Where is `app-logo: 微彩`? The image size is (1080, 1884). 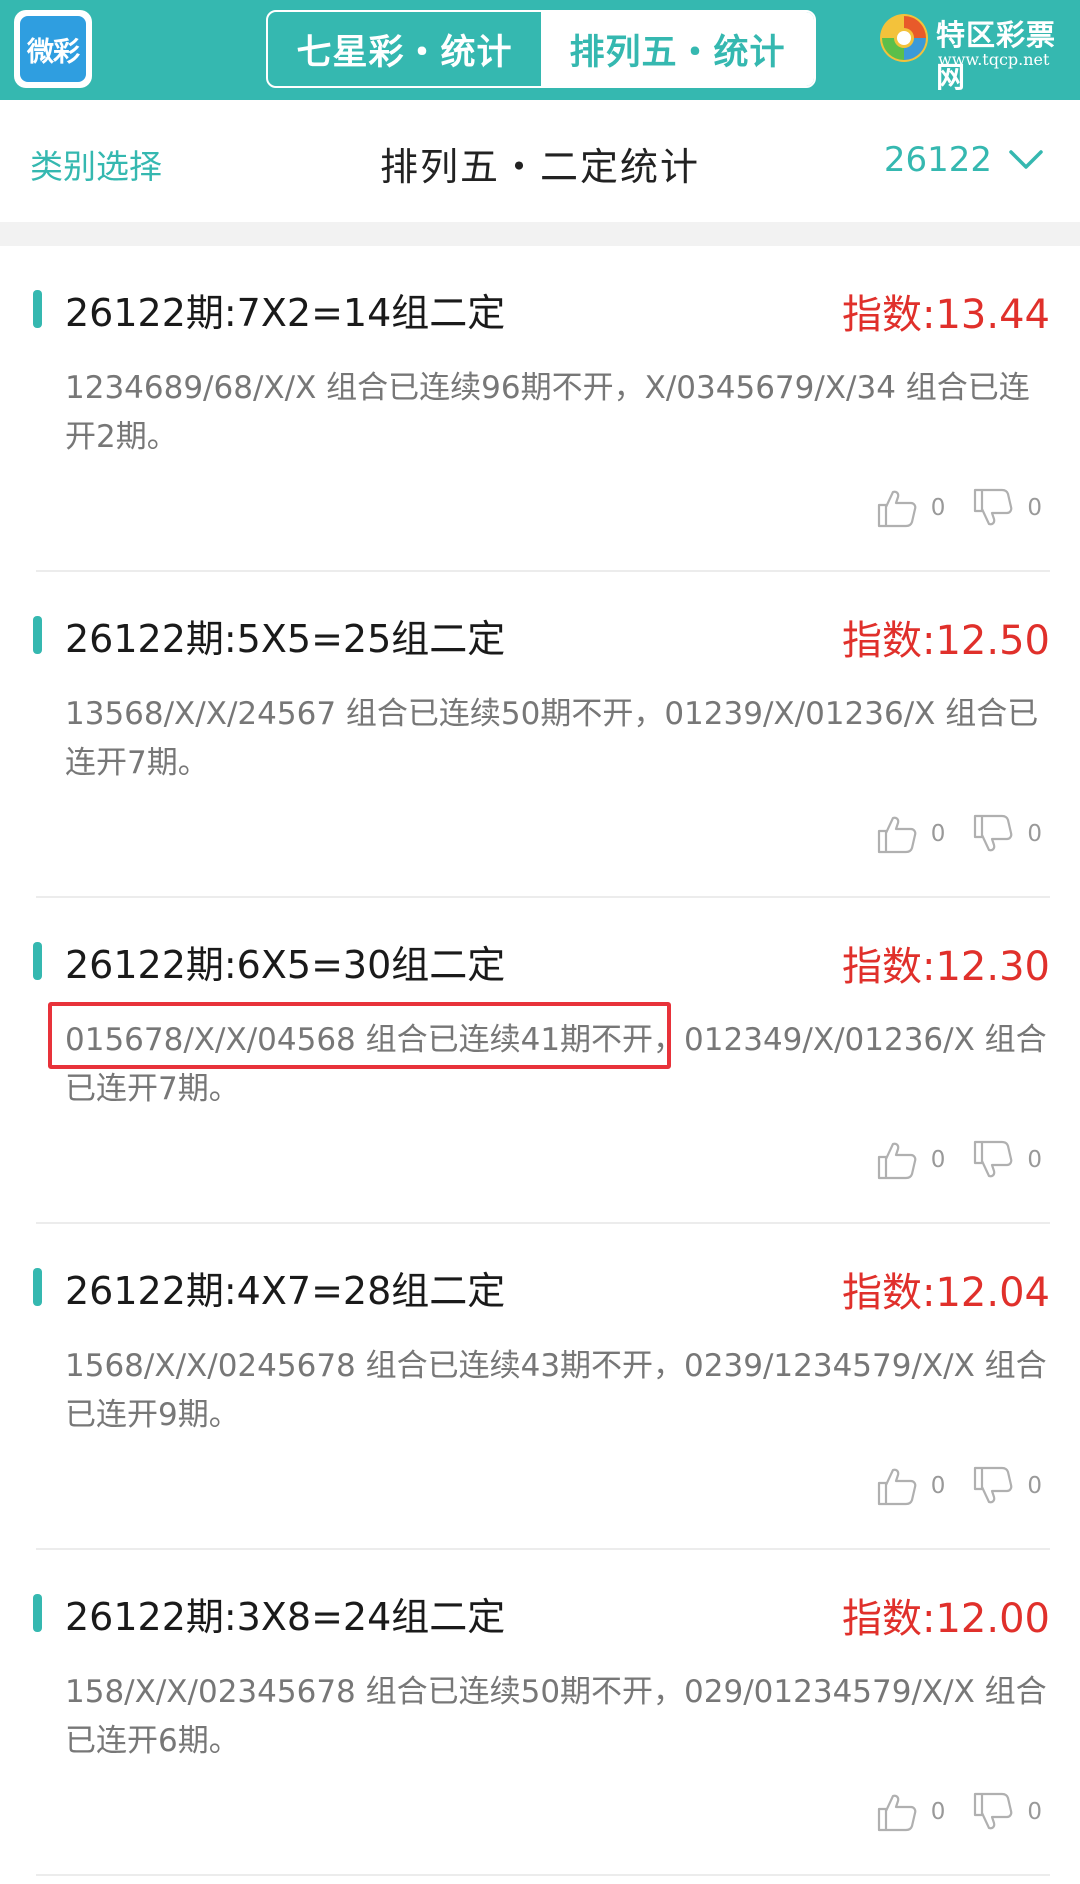 app-logo: 微彩 is located at coordinates (53, 49).